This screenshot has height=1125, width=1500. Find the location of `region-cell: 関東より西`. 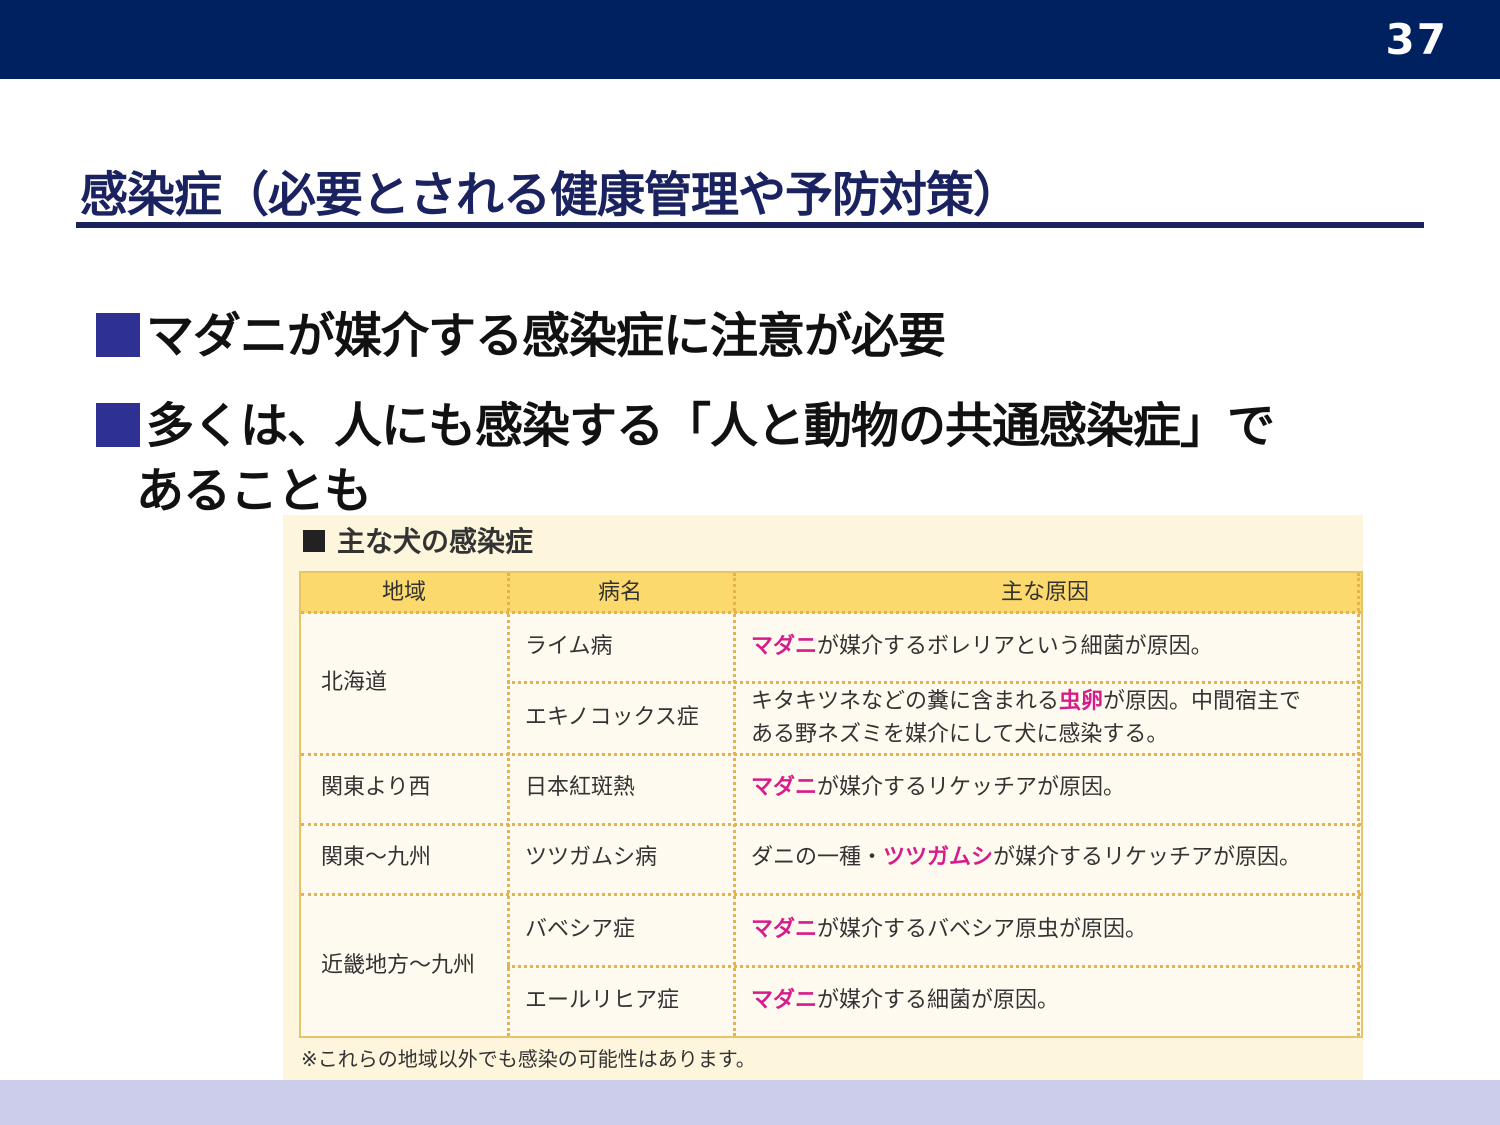

region-cell: 関東より西 is located at coordinates (376, 787).